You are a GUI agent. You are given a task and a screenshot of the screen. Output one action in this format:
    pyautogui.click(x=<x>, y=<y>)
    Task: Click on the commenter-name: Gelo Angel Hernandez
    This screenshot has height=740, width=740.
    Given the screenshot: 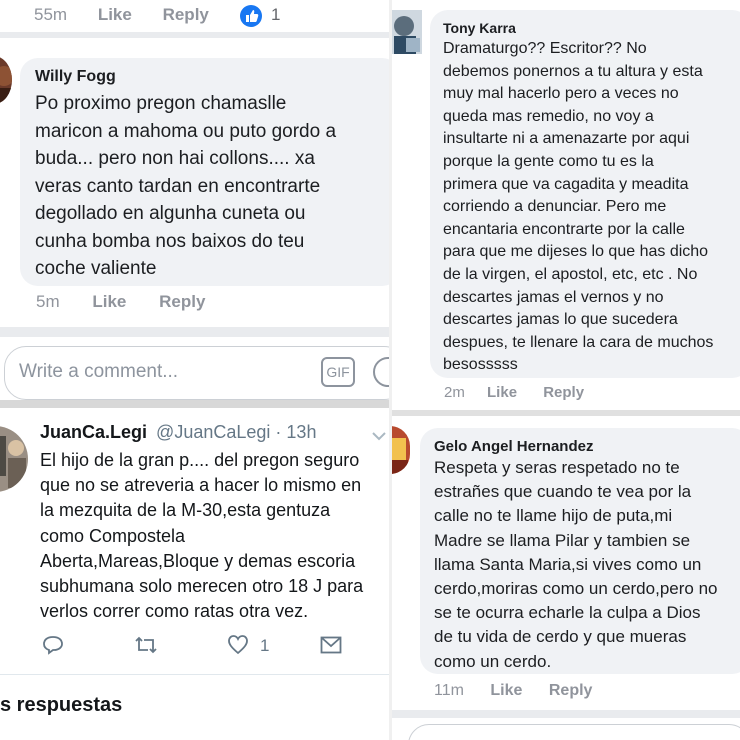 What is the action you would take?
    pyautogui.click(x=513, y=446)
    